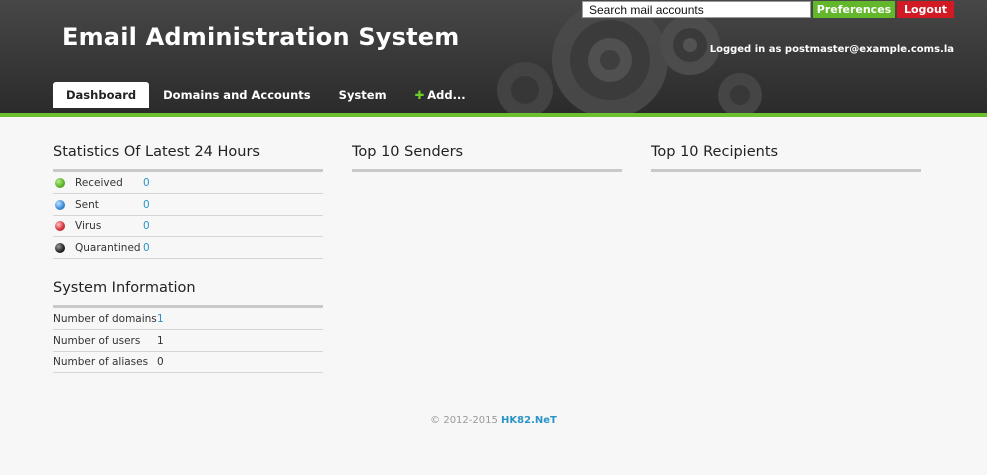  Describe the element at coordinates (156, 152) in the screenshot. I see `stats-title: Statistics Of Latest 24 Hours` at that location.